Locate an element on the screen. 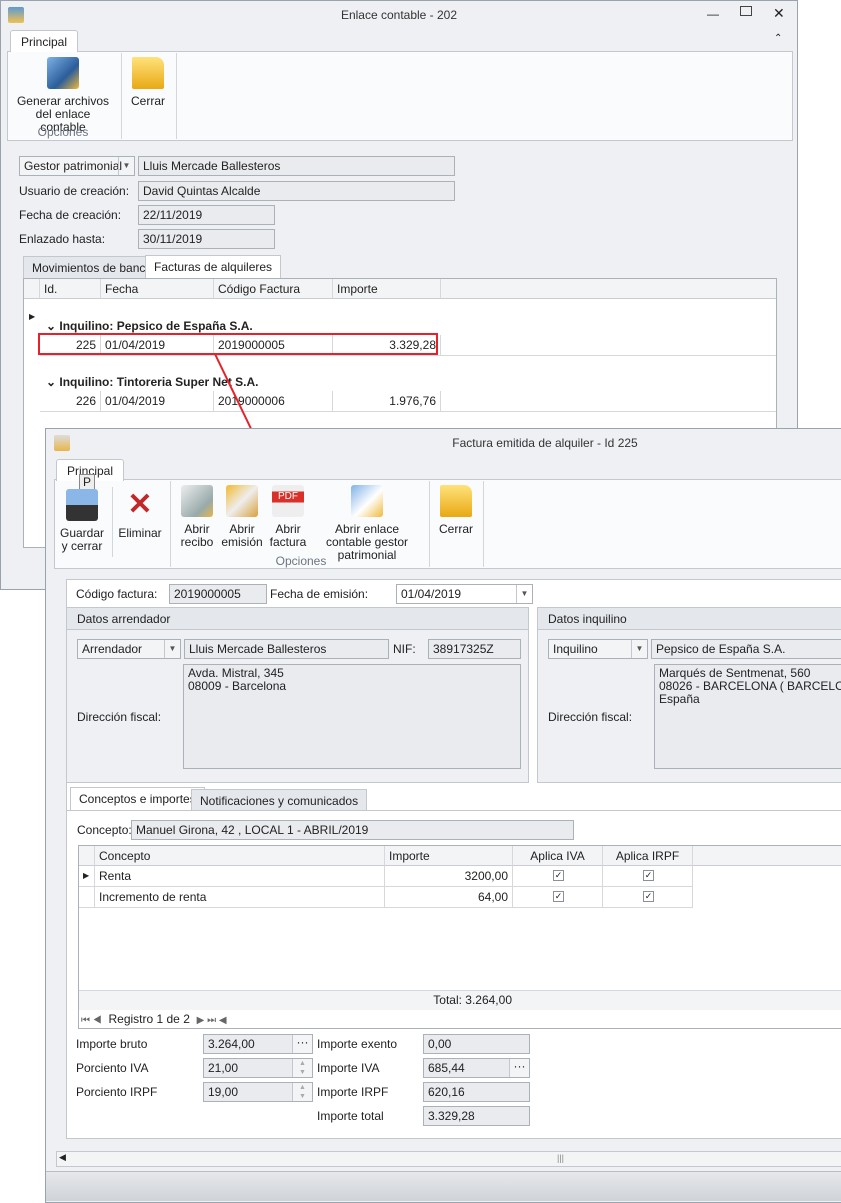  importe-exento-label: Importe exento is located at coordinates (357, 1044).